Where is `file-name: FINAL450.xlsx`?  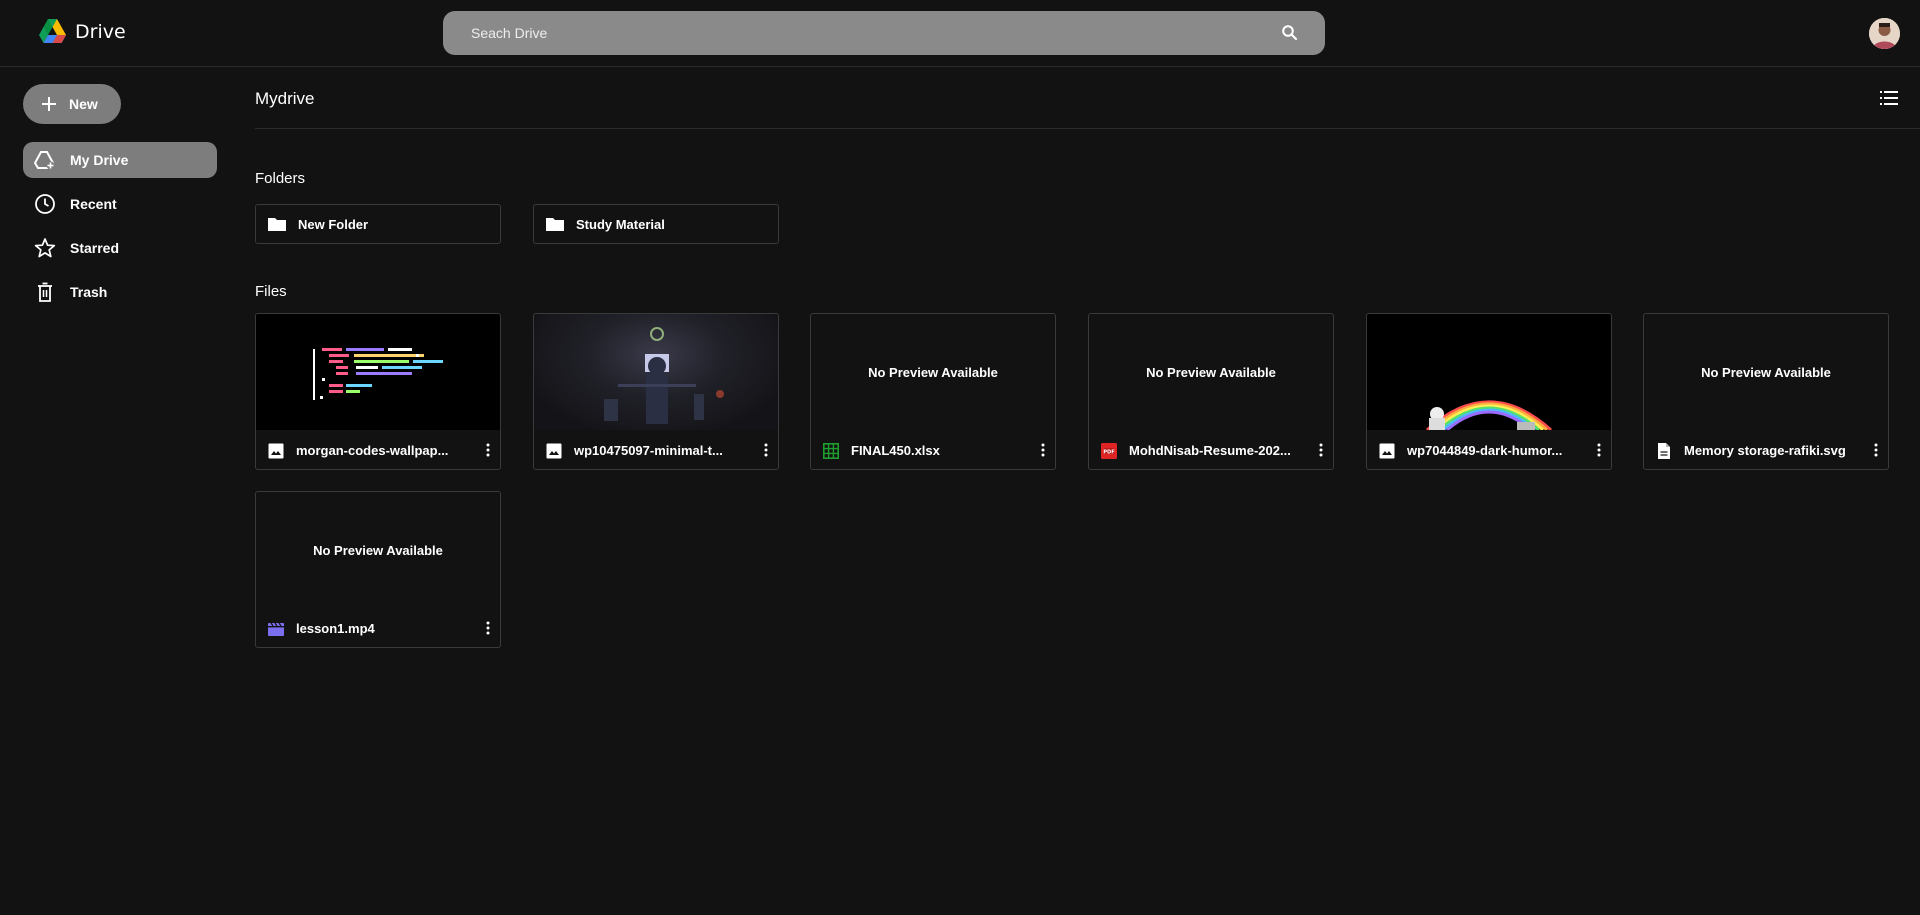 file-name: FINAL450.xlsx is located at coordinates (895, 450).